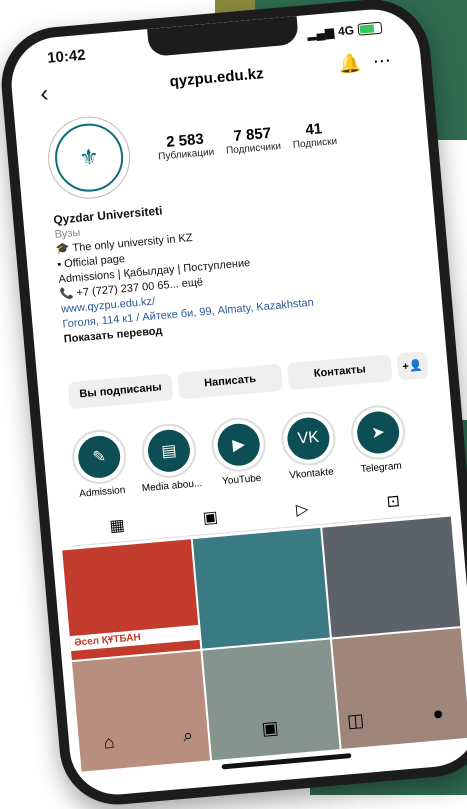  What do you see at coordinates (355, 721) in the screenshot?
I see `shop-icon: ◫` at bounding box center [355, 721].